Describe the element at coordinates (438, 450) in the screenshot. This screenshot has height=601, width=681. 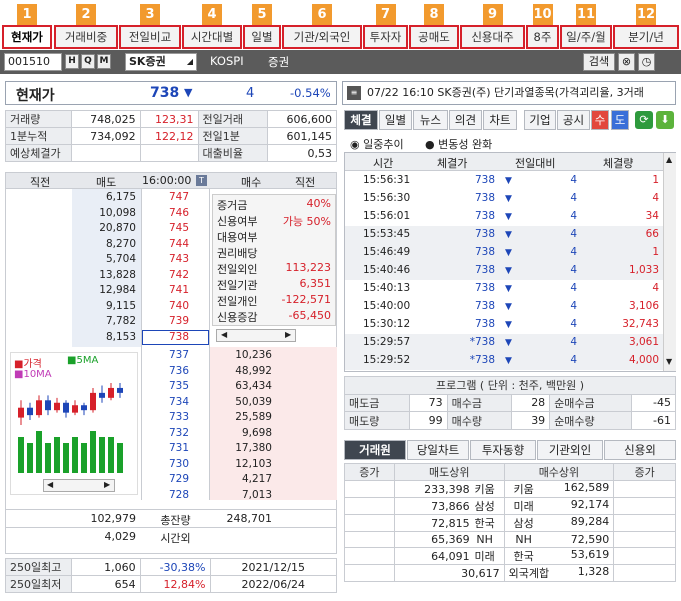
I see `broker-tab-2: 당일차트` at that location.